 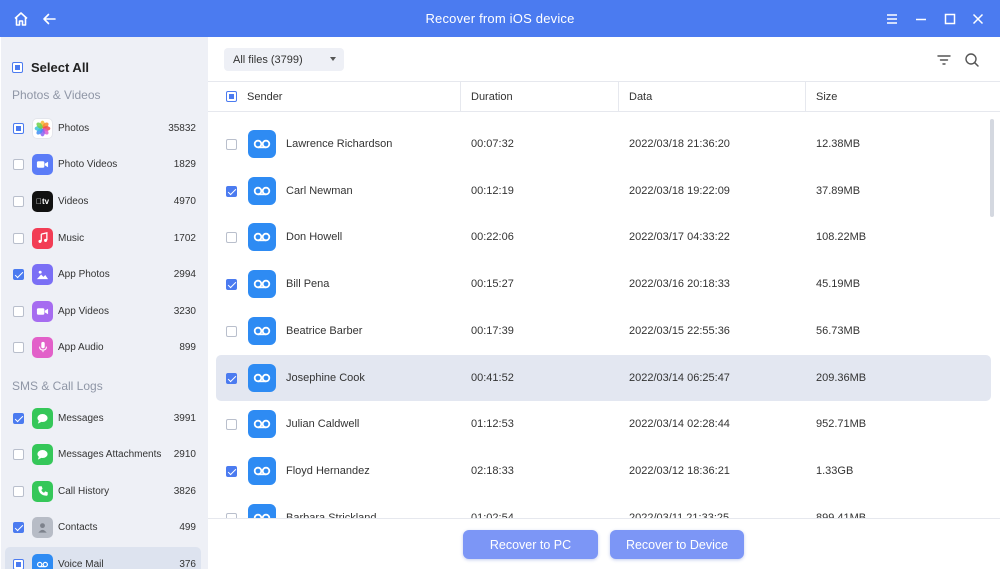 What do you see at coordinates (992, 168) in the screenshot?
I see `scrollbar` at bounding box center [992, 168].